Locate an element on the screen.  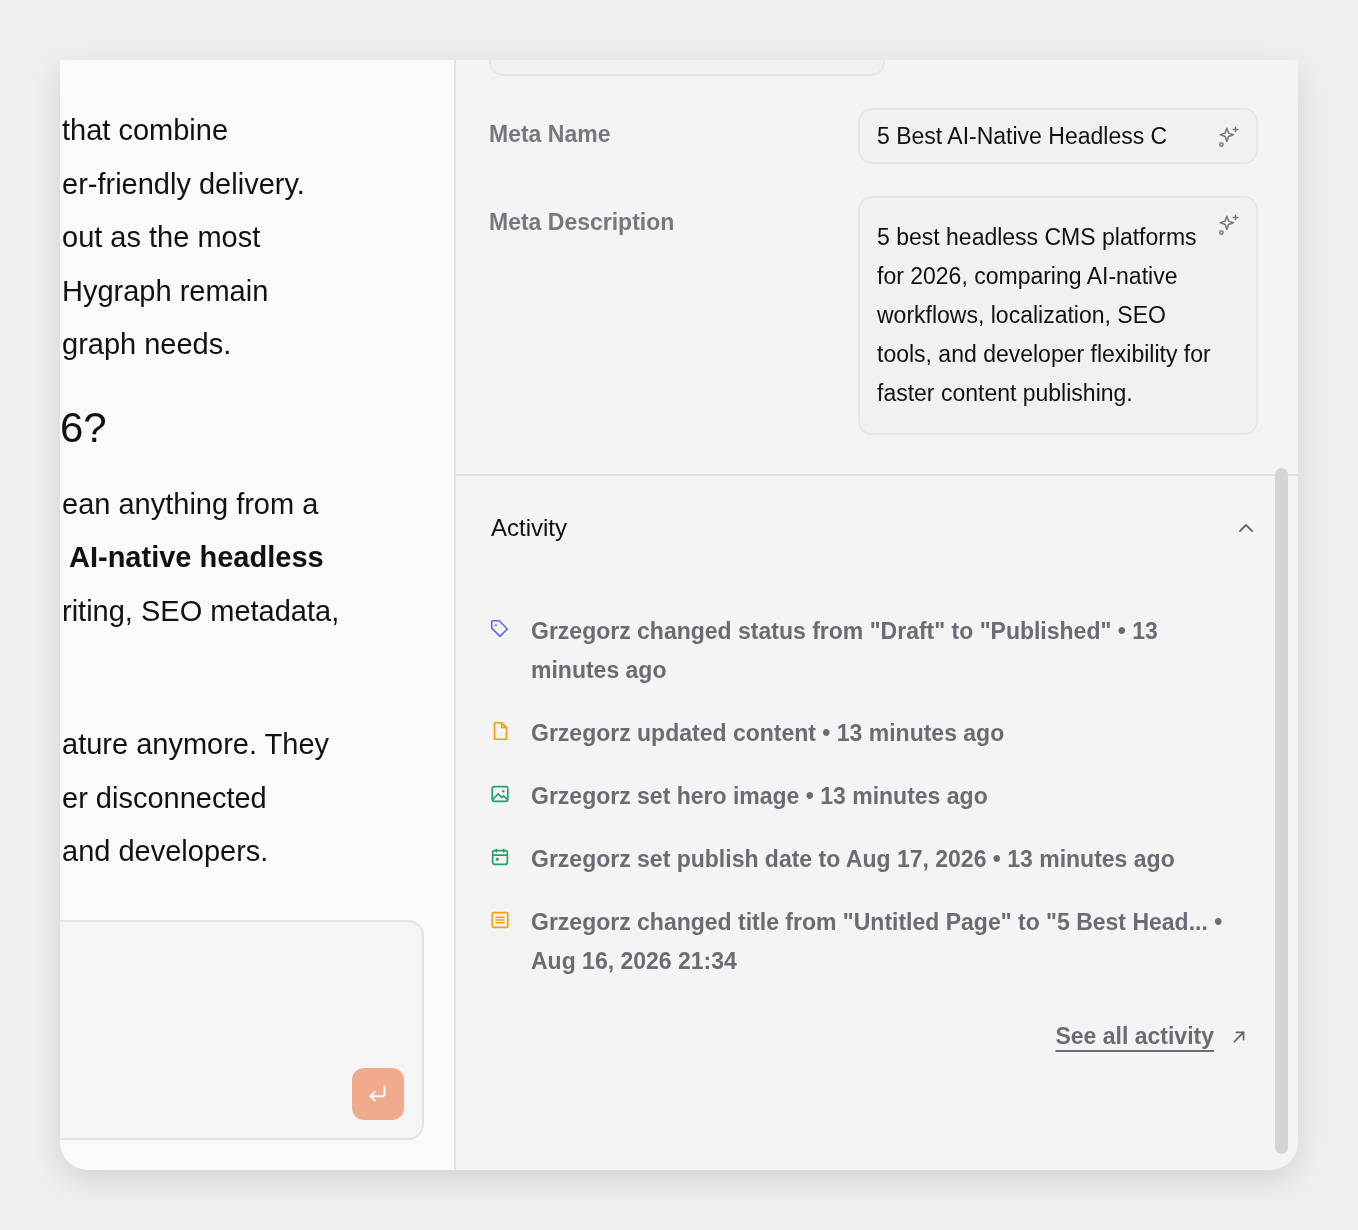
article-text: riting, SEO metadata, is located at coordinates (201, 611).